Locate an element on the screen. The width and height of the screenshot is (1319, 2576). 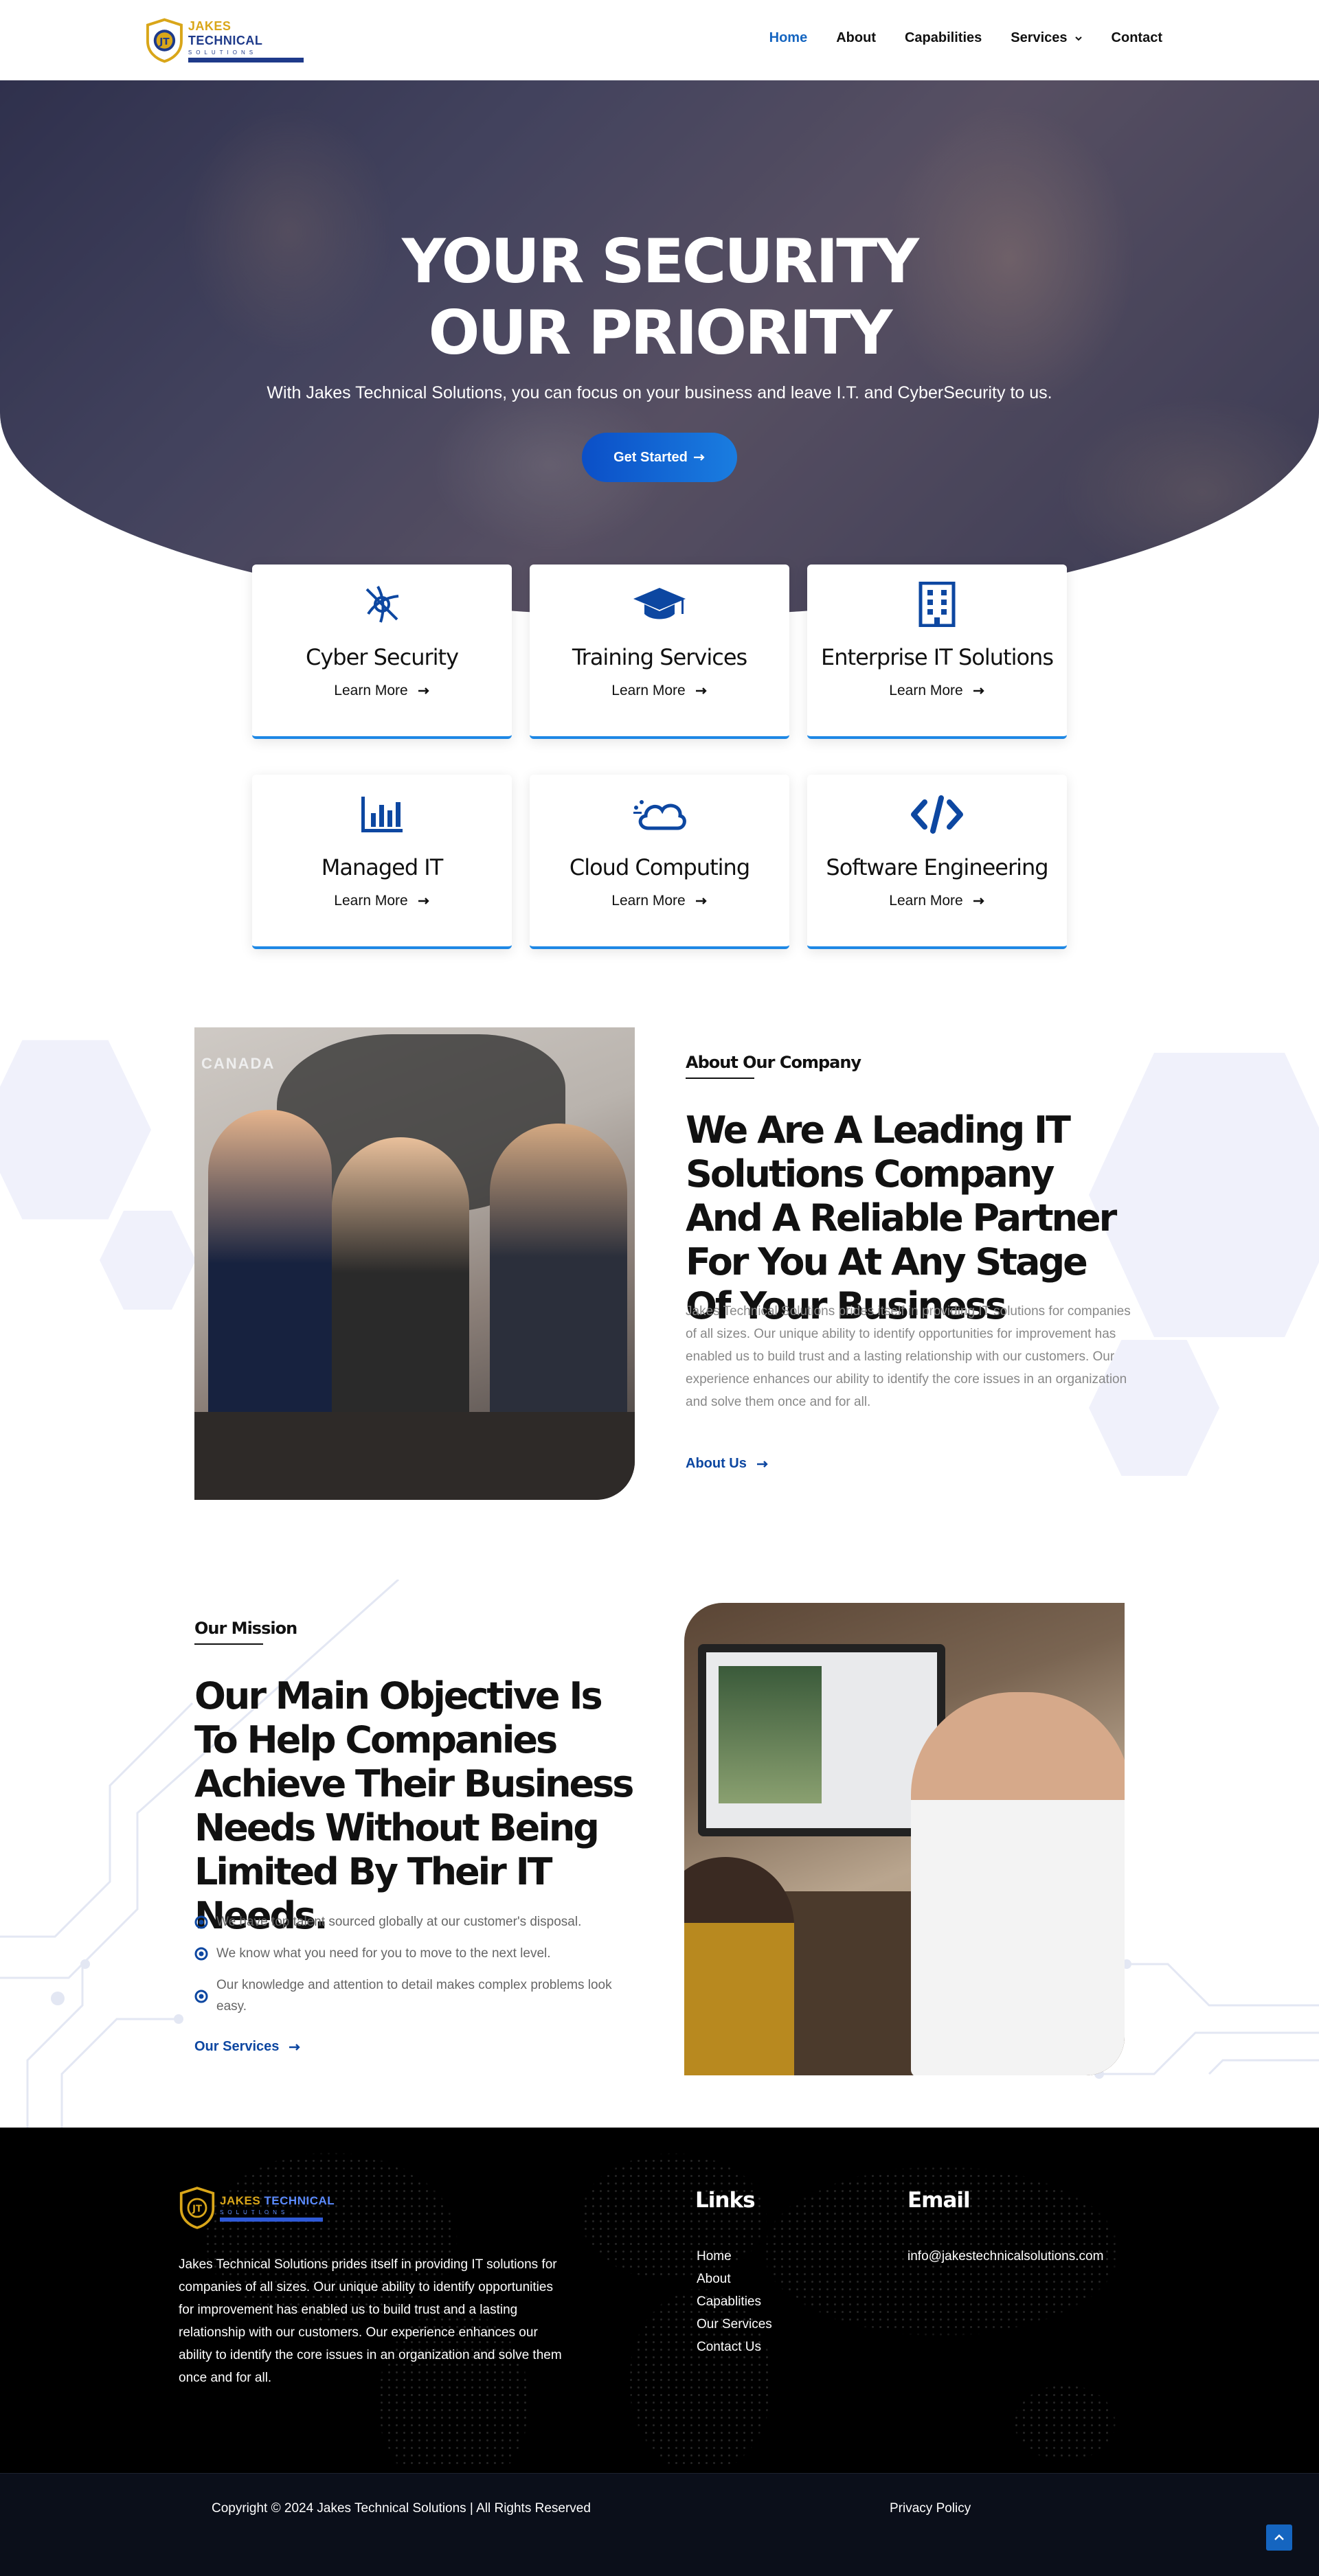
service-card-enterprise: Enterprise IT Solutions Learn More is located at coordinates (937, 652).